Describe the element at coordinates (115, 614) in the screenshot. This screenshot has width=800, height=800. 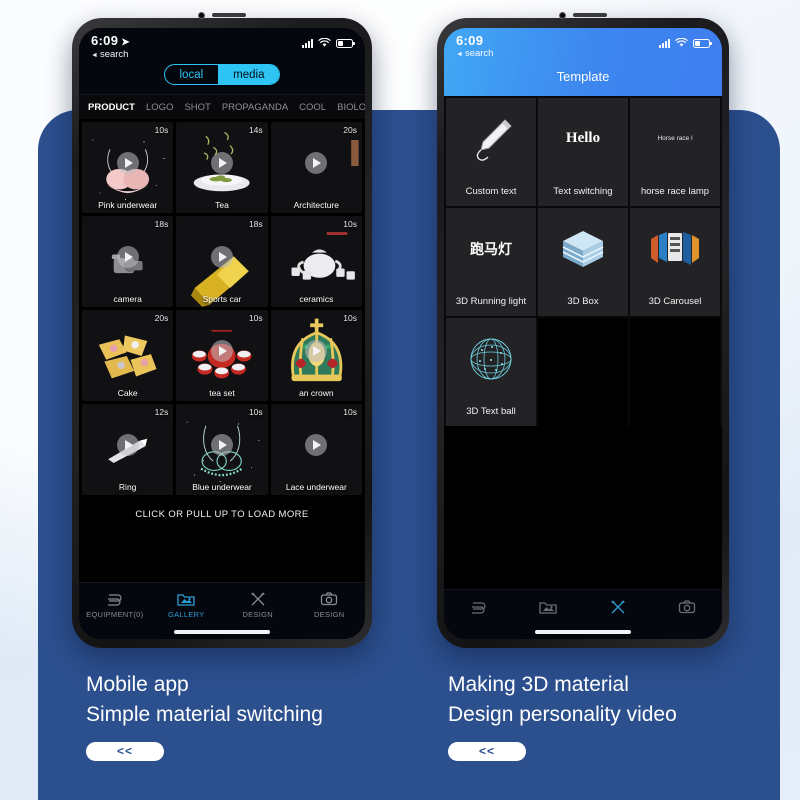
I see `tab-label: EQUIPMENT(0)` at that location.